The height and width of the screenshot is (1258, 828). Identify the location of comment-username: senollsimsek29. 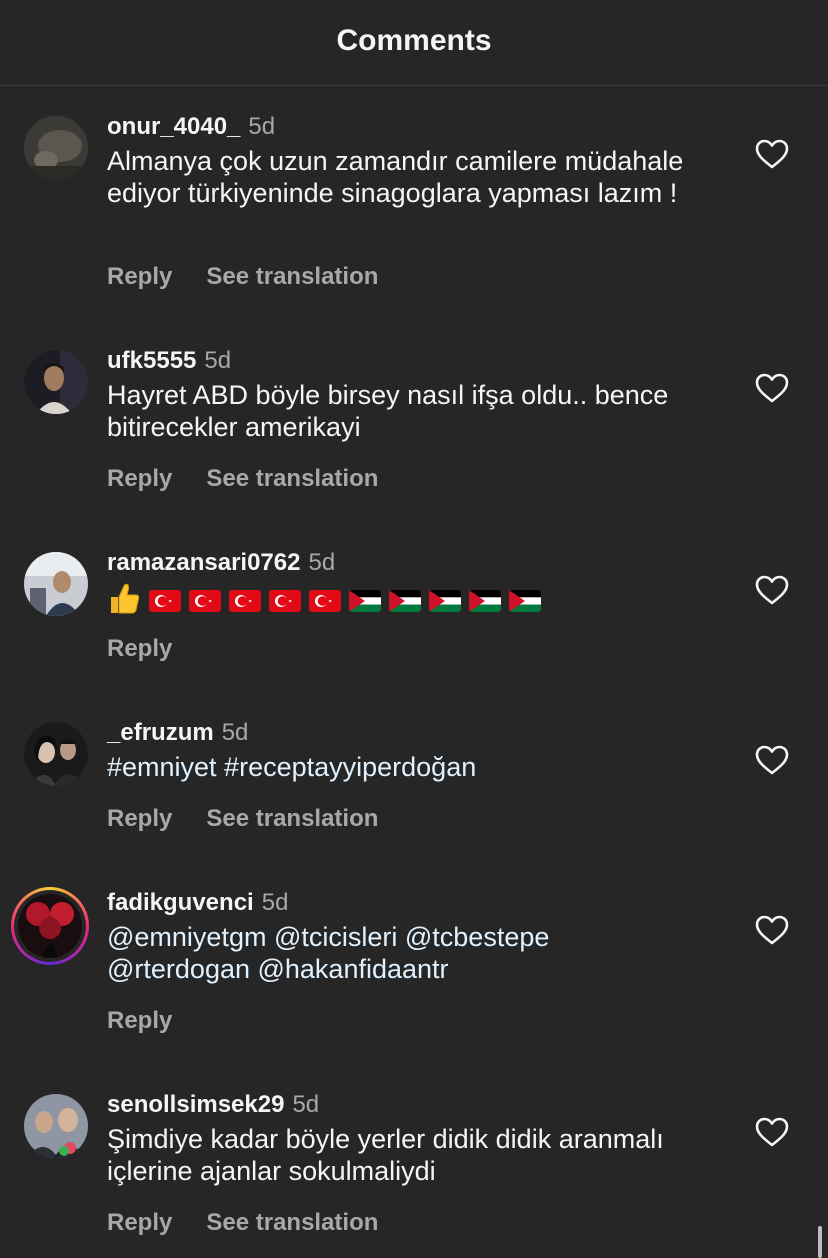
(195, 1105).